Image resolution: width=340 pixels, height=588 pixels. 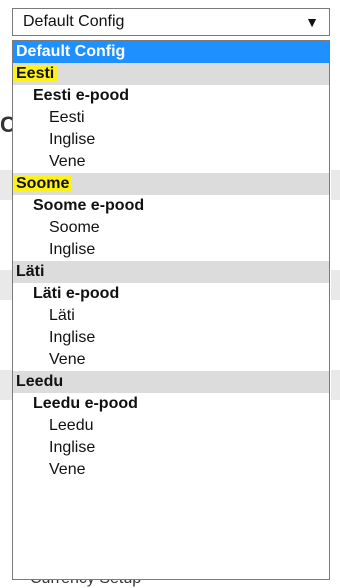 I want to click on option-label: Eesti e-pood, so click(x=81, y=95).